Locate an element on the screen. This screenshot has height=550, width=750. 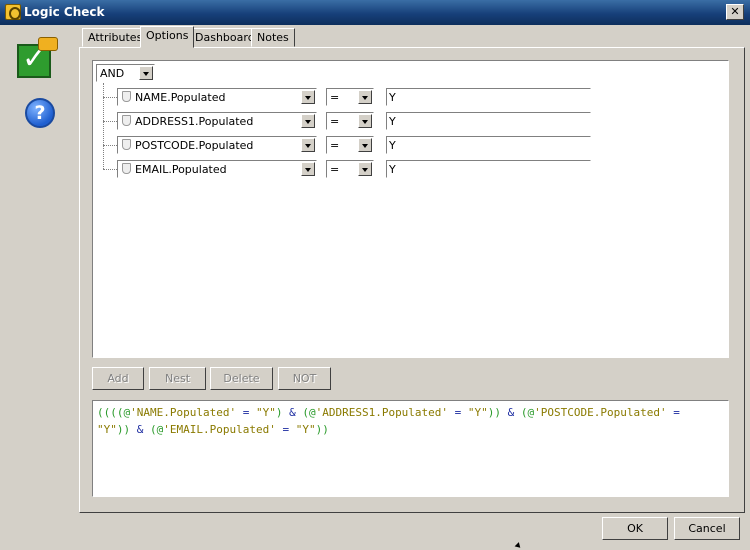
tab-notes: Notes is located at coordinates (273, 37).